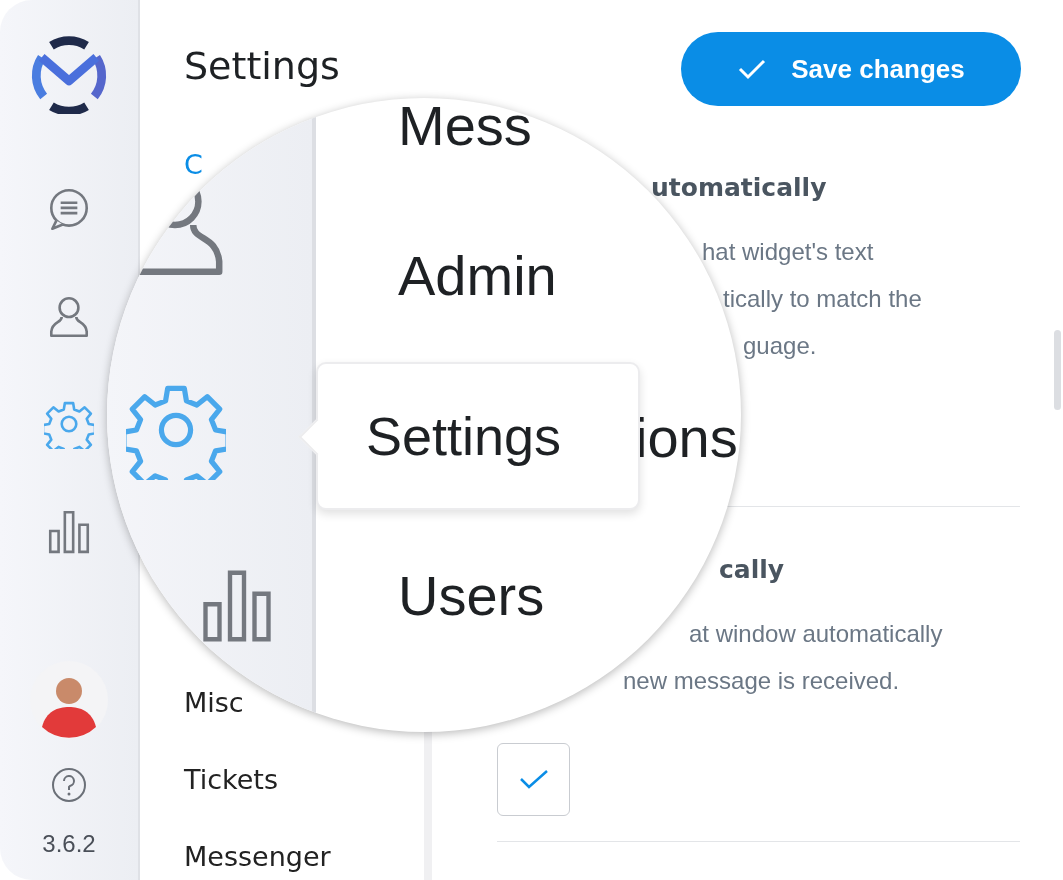  What do you see at coordinates (471, 596) in the screenshot?
I see `menu-label: Users` at bounding box center [471, 596].